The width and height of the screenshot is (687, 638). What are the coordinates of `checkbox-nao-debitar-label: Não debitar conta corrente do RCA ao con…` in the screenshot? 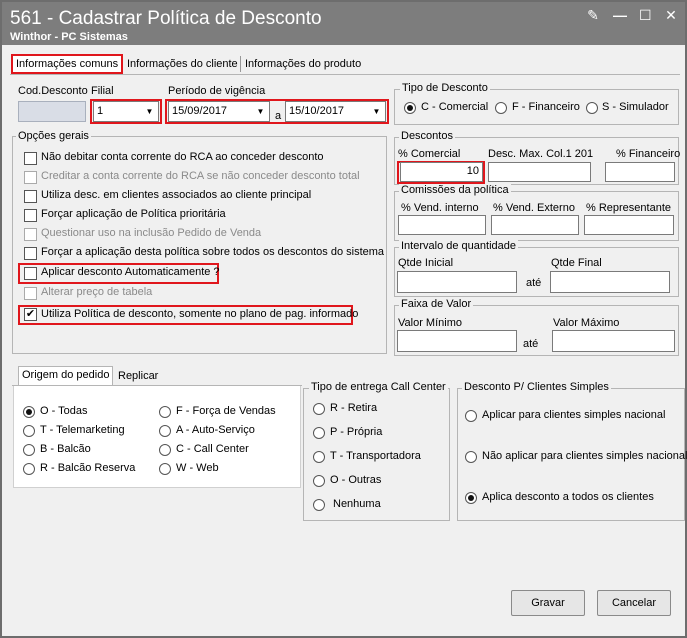 It's located at (182, 157).